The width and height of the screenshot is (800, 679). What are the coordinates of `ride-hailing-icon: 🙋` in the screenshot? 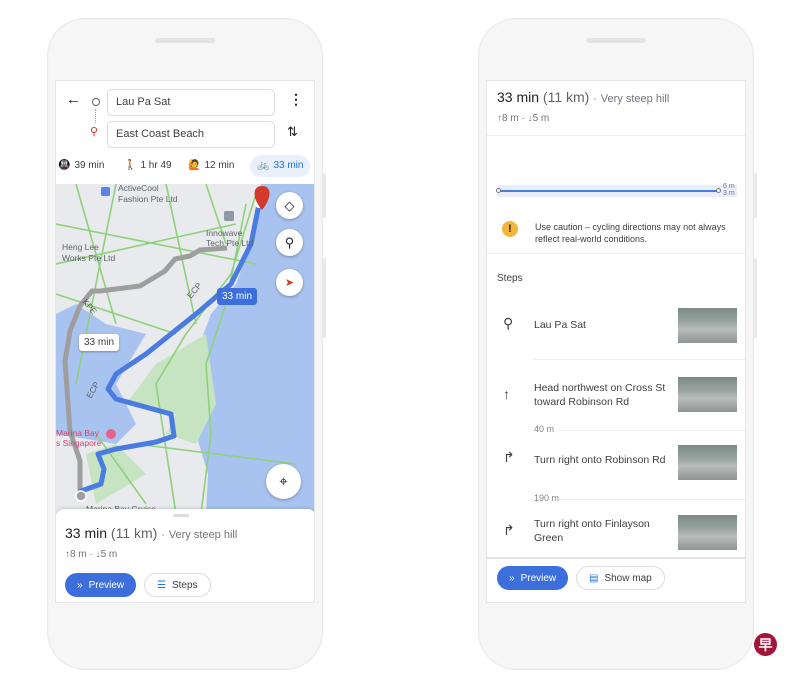 It's located at (194, 165).